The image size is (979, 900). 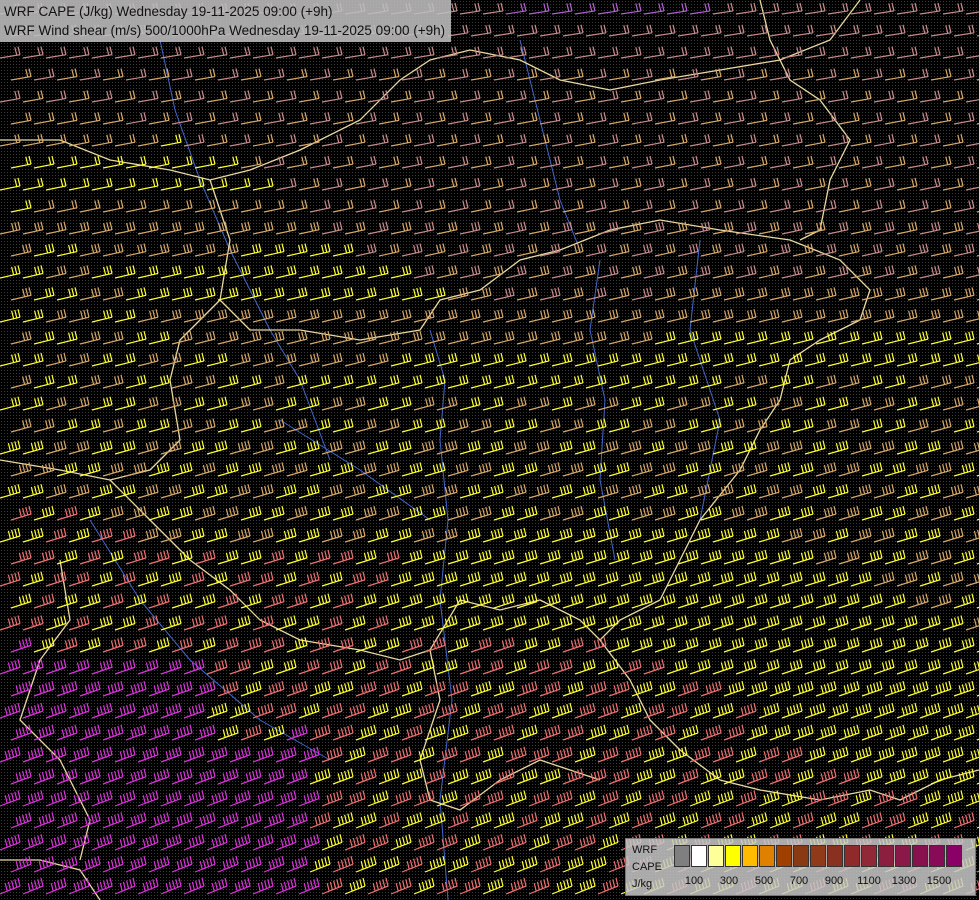 I want to click on legend-color-scale, so click(x=818, y=856).